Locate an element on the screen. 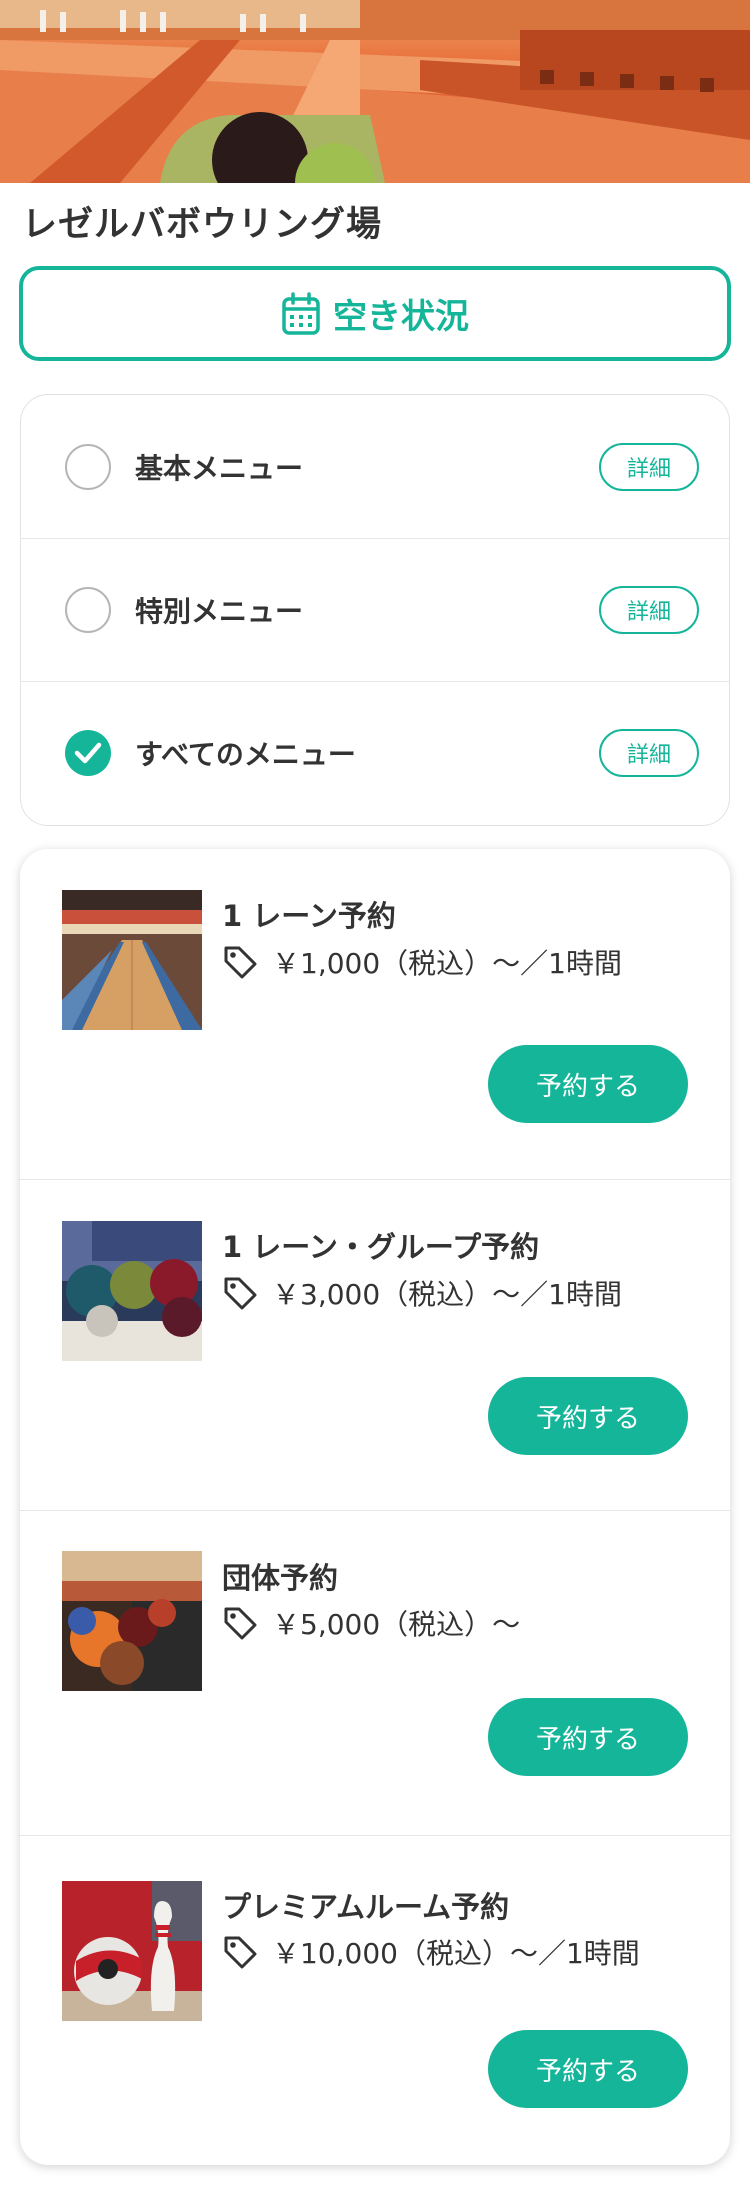 The image size is (750, 2193). detail-button-all: 詳細 is located at coordinates (649, 753).